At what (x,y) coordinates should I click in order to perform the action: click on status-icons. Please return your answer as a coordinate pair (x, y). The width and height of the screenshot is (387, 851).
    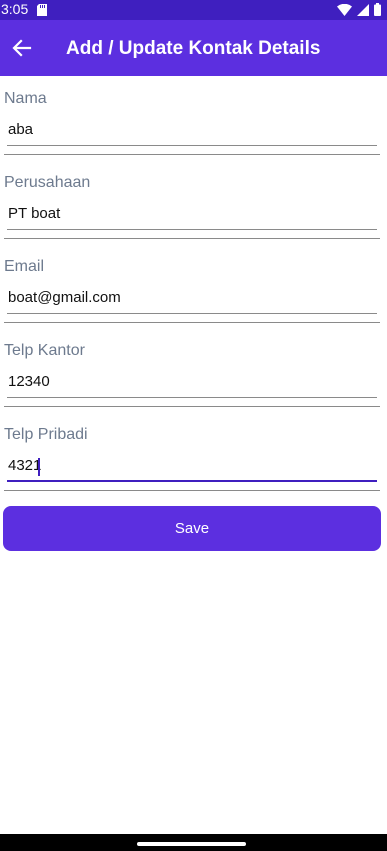
    Looking at the image, I should click on (359, 12).